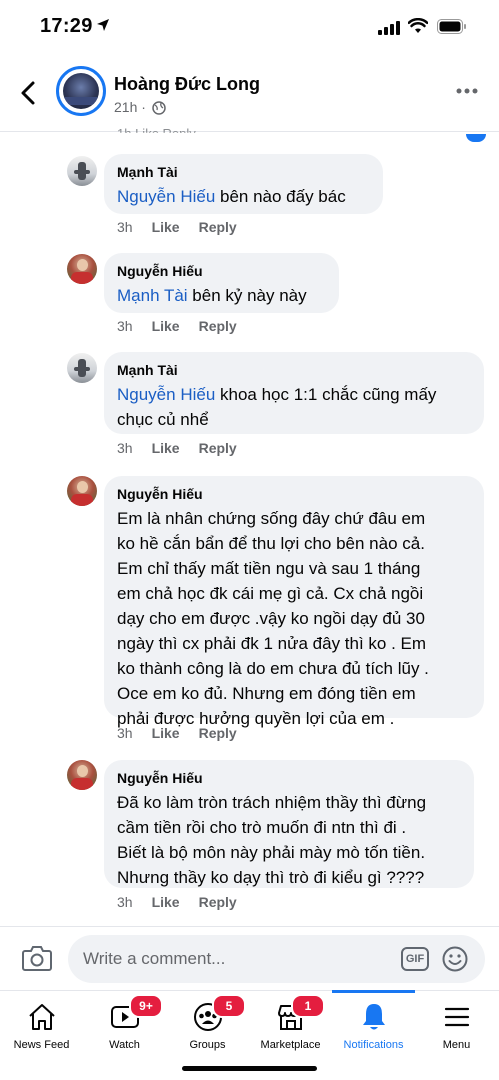  Describe the element at coordinates (270, 593) in the screenshot. I see `comment-line: em chả học đk cái mẹ gì cả. Cx chả ngồi` at that location.